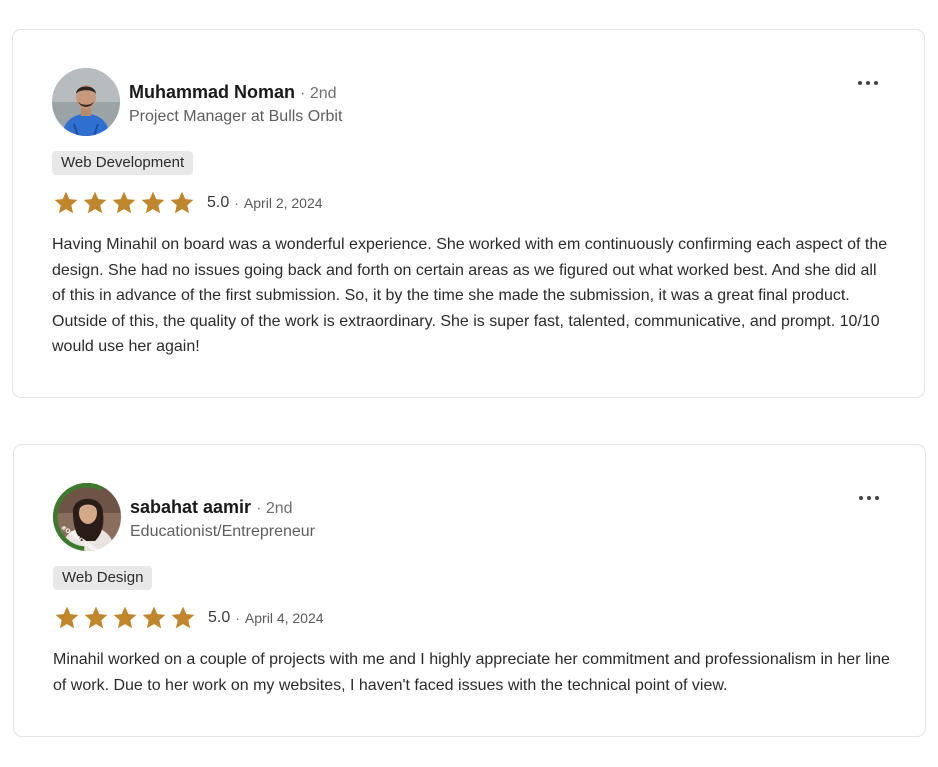 This screenshot has height=767, width=938. What do you see at coordinates (190, 507) in the screenshot?
I see `reviewer-name: sabahat aamir` at bounding box center [190, 507].